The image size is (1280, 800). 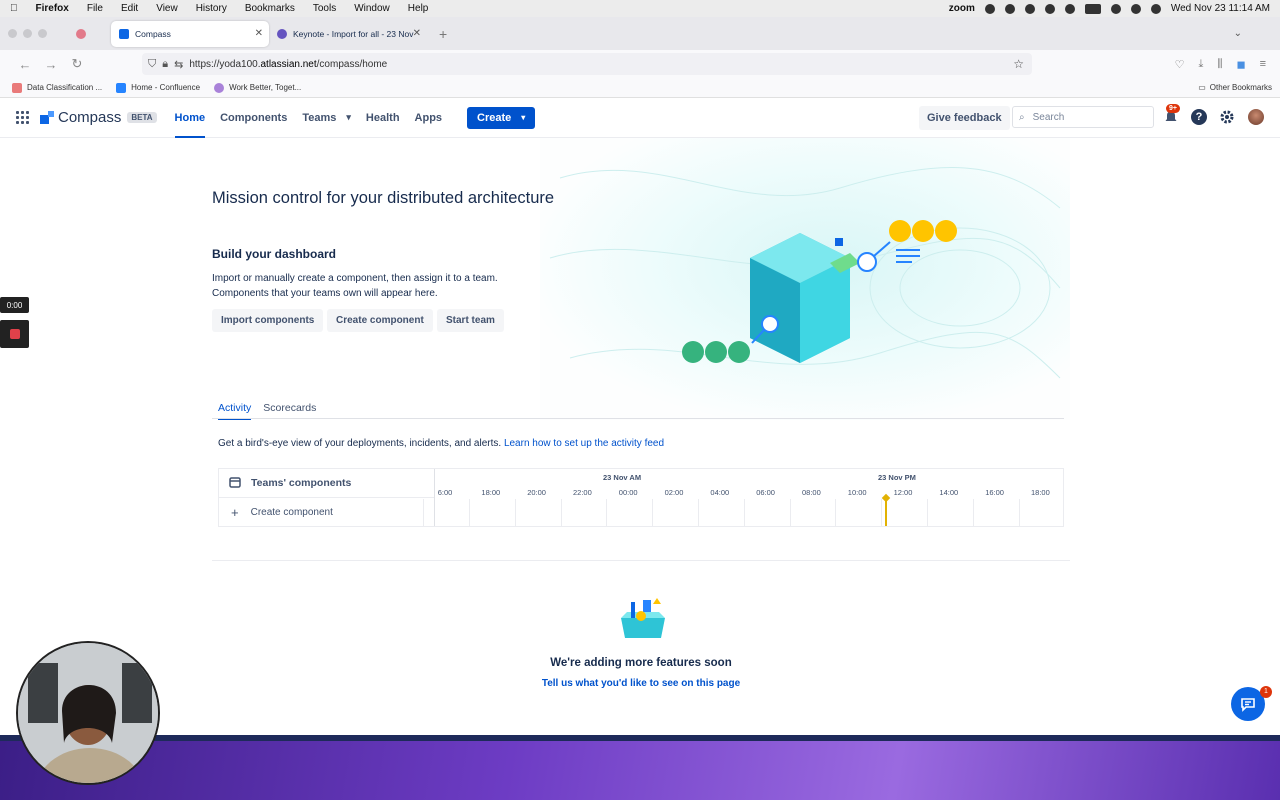 I want to click on menu-icon: ≡, so click(x=1263, y=64).